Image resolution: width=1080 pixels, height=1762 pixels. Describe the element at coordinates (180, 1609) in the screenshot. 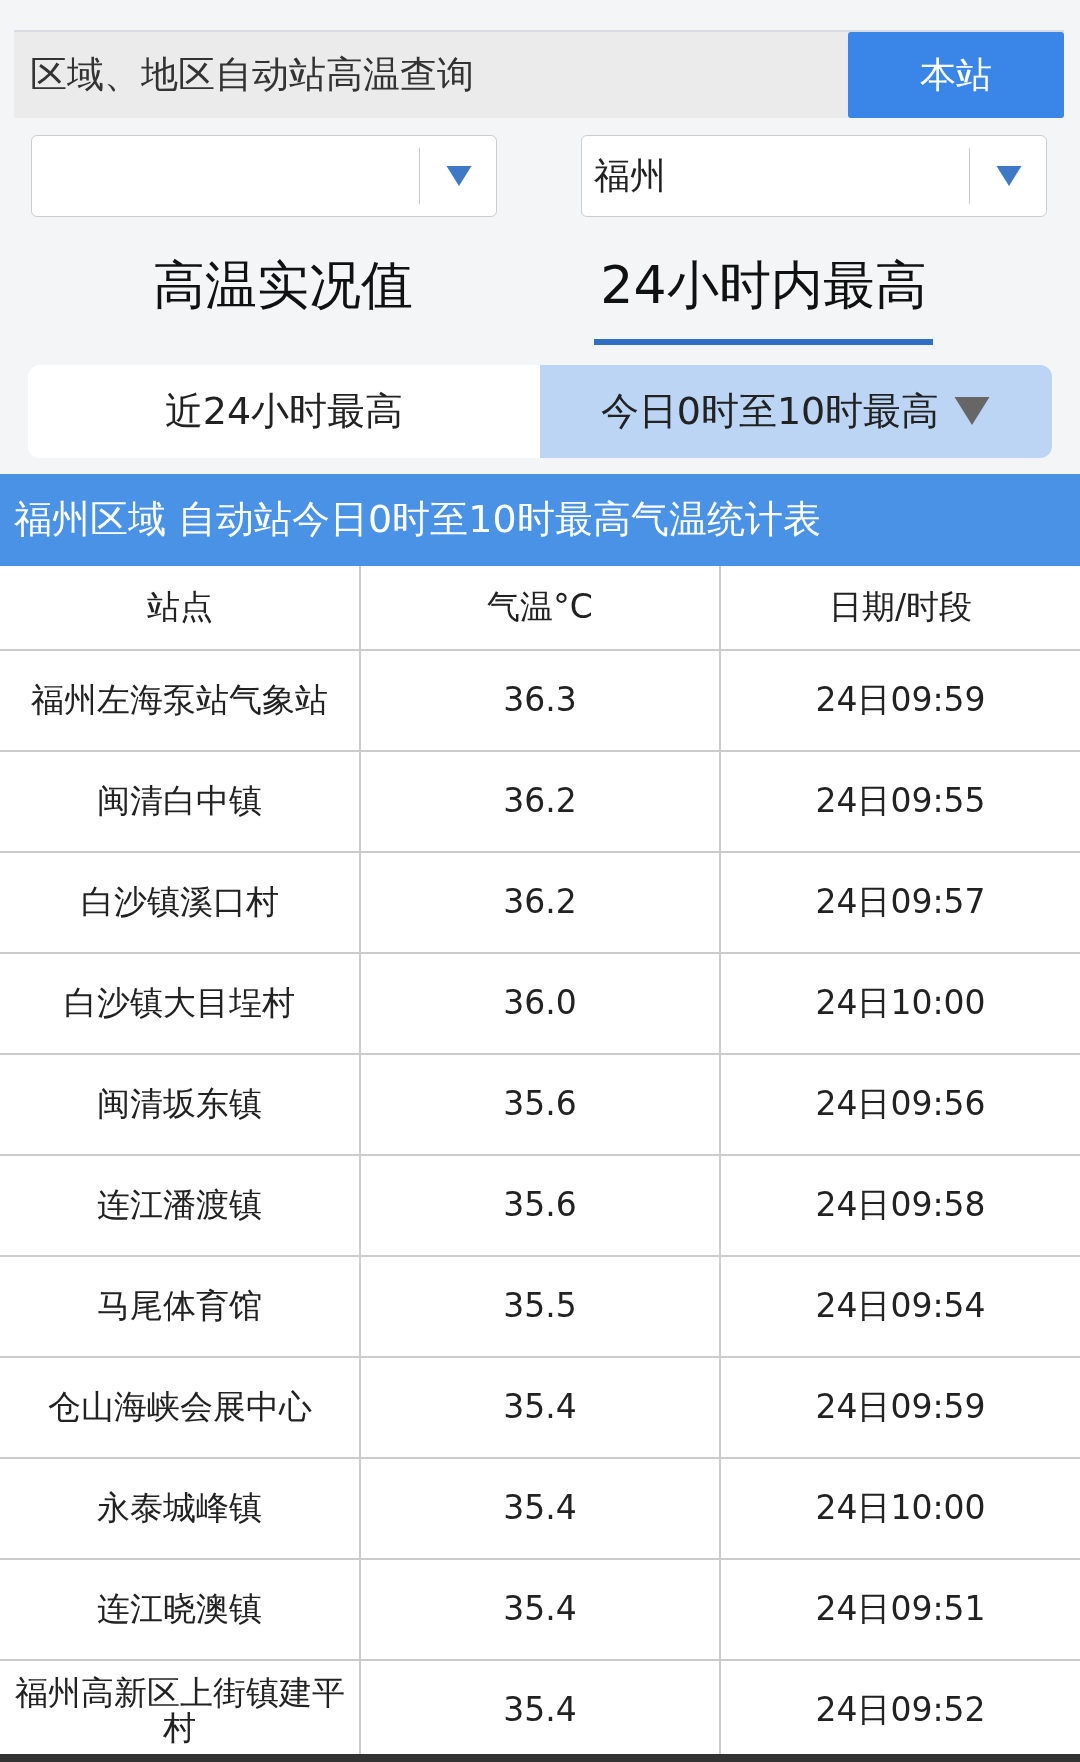

I see `table-cell: 连江晓澳镇` at that location.